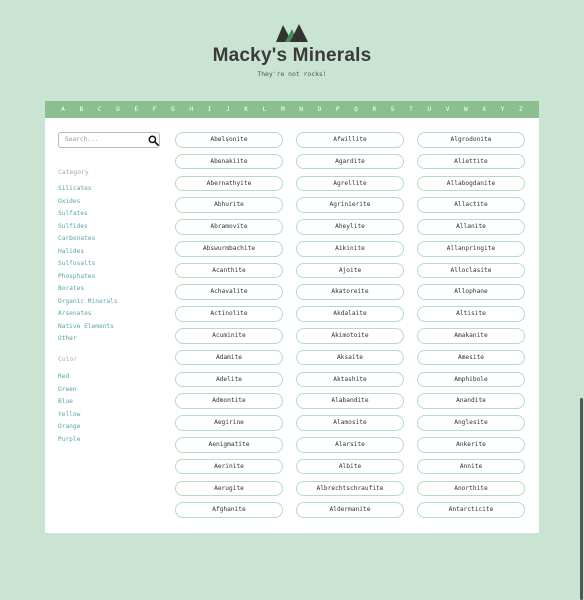 This screenshot has height=600, width=584. What do you see at coordinates (229, 423) in the screenshot?
I see `mineral-button: Aegirine` at bounding box center [229, 423].